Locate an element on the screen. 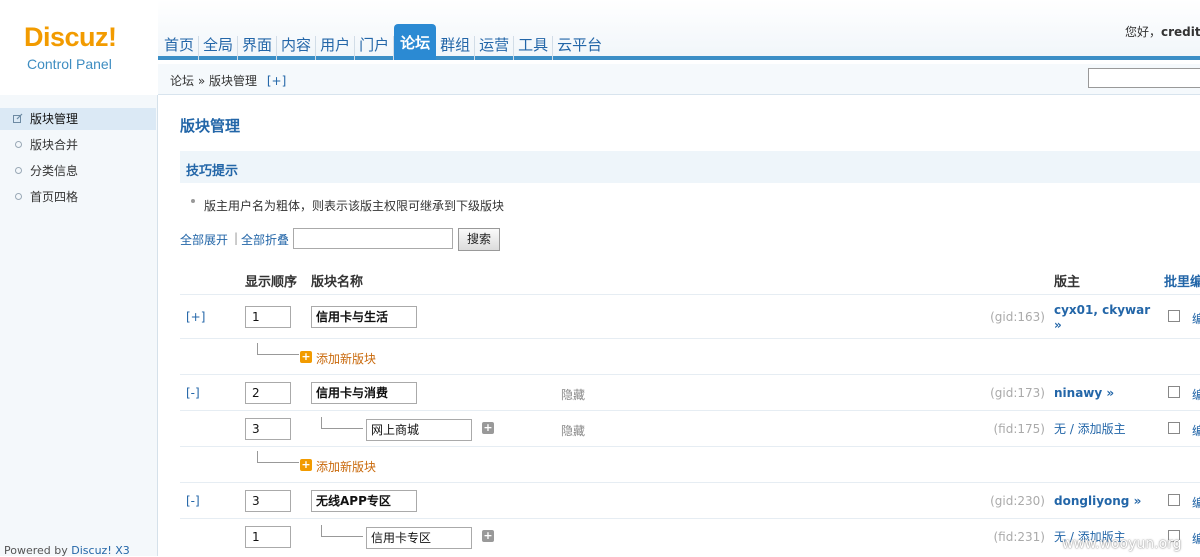 The width and height of the screenshot is (1200, 557). forum-id: (gid:173) is located at coordinates (1017, 393).